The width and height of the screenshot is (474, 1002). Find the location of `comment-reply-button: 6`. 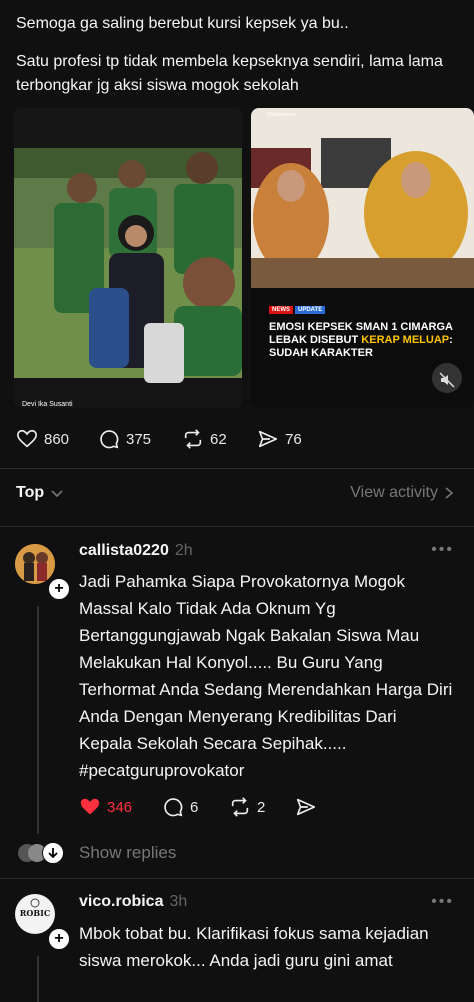

comment-reply-button: 6 is located at coordinates (180, 807).